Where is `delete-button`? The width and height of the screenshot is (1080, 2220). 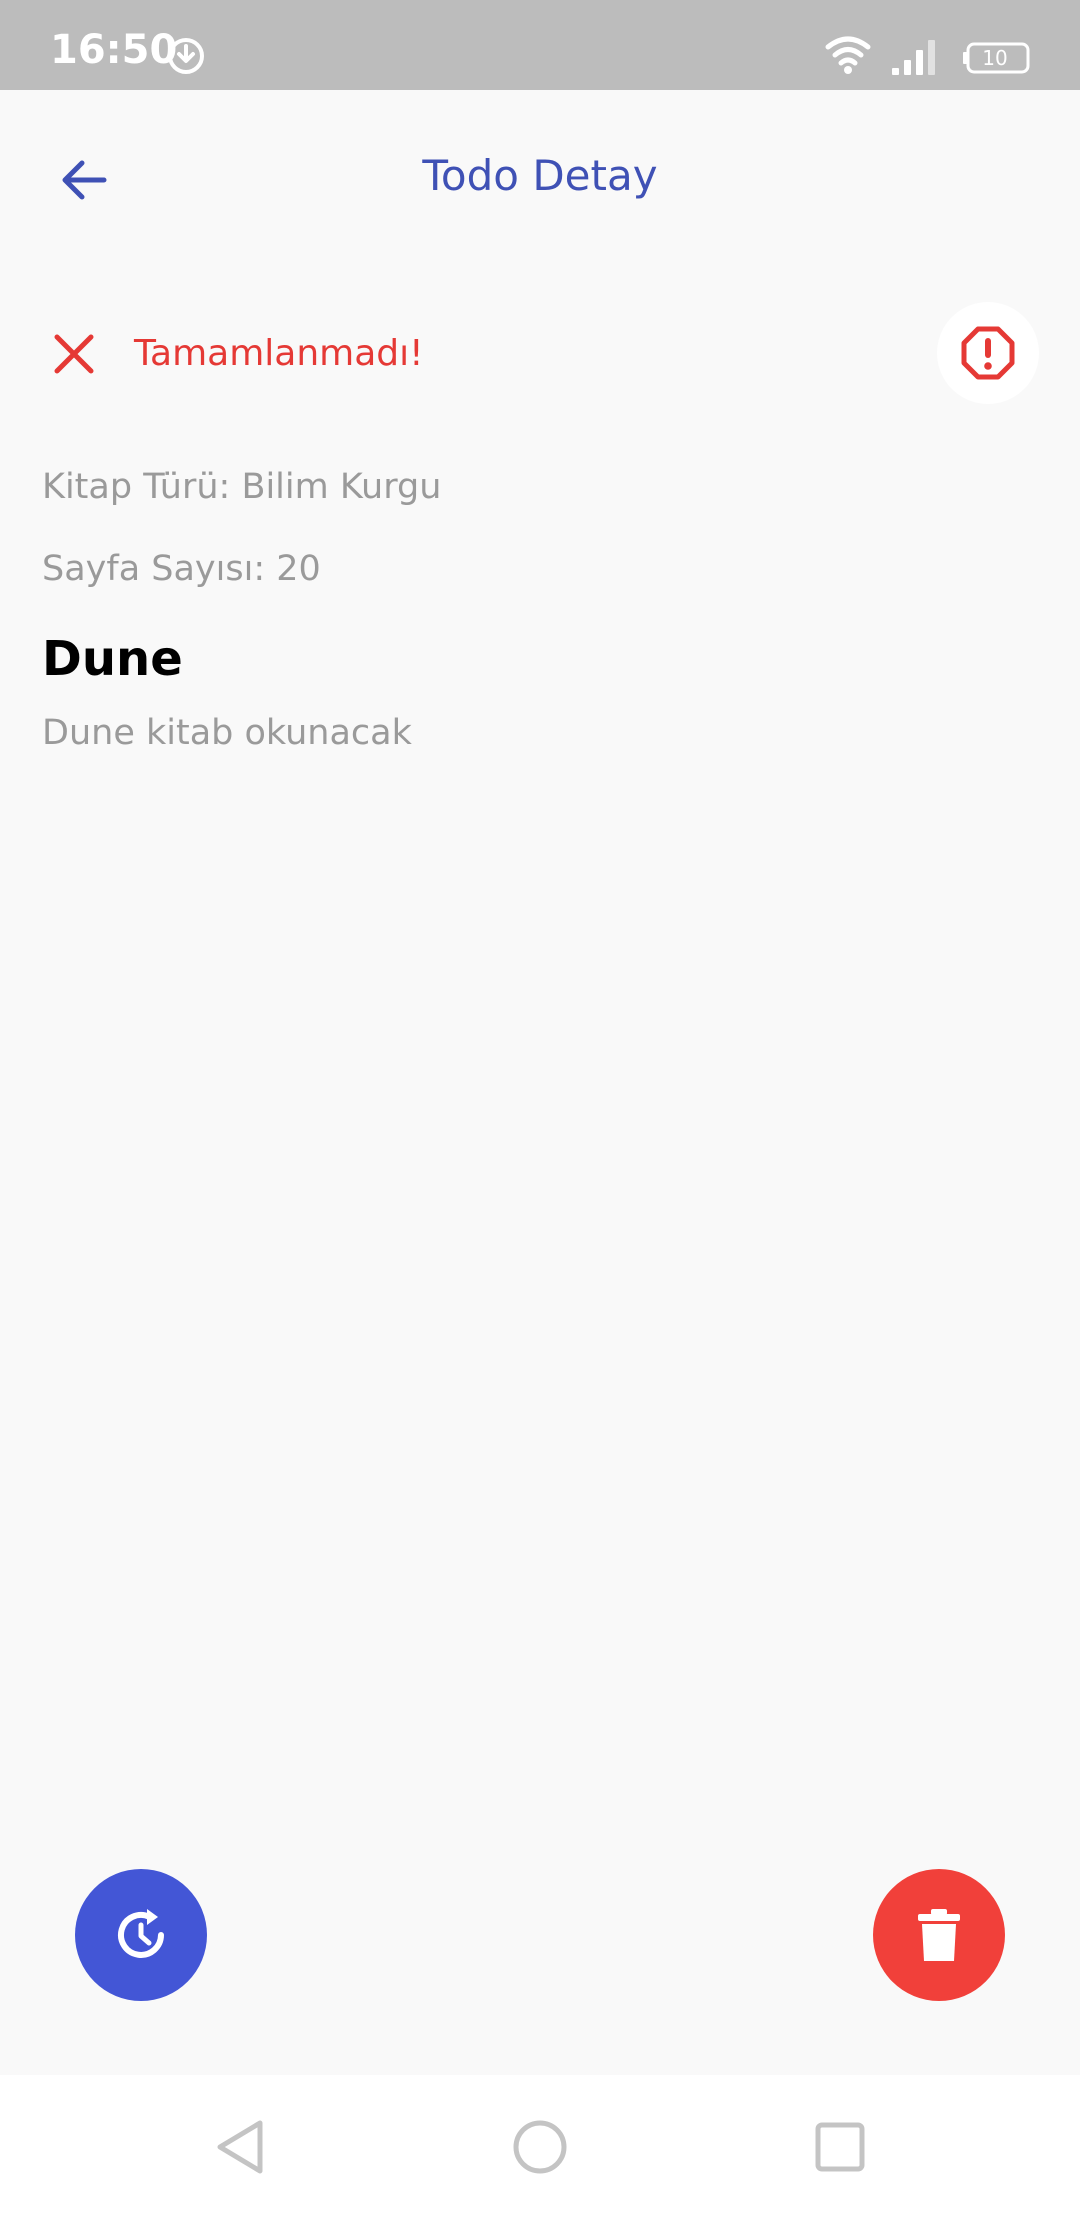 delete-button is located at coordinates (939, 1935).